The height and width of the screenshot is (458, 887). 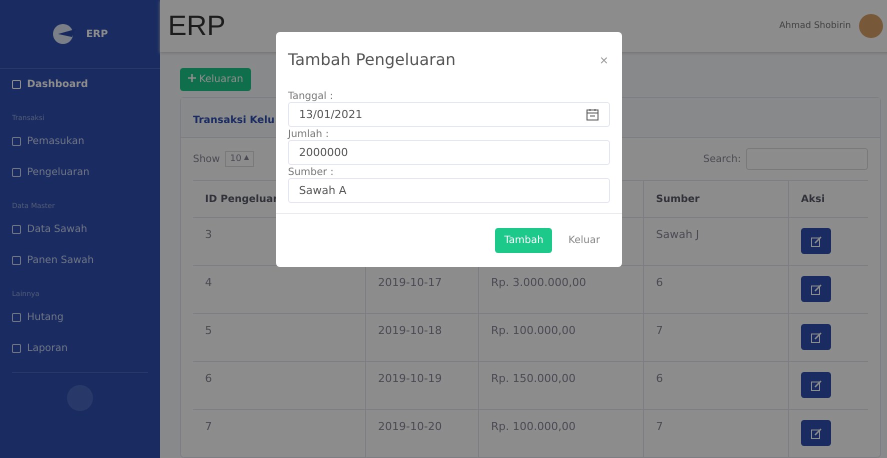 What do you see at coordinates (449, 114) in the screenshot?
I see `date-field: 13/01/2021` at bounding box center [449, 114].